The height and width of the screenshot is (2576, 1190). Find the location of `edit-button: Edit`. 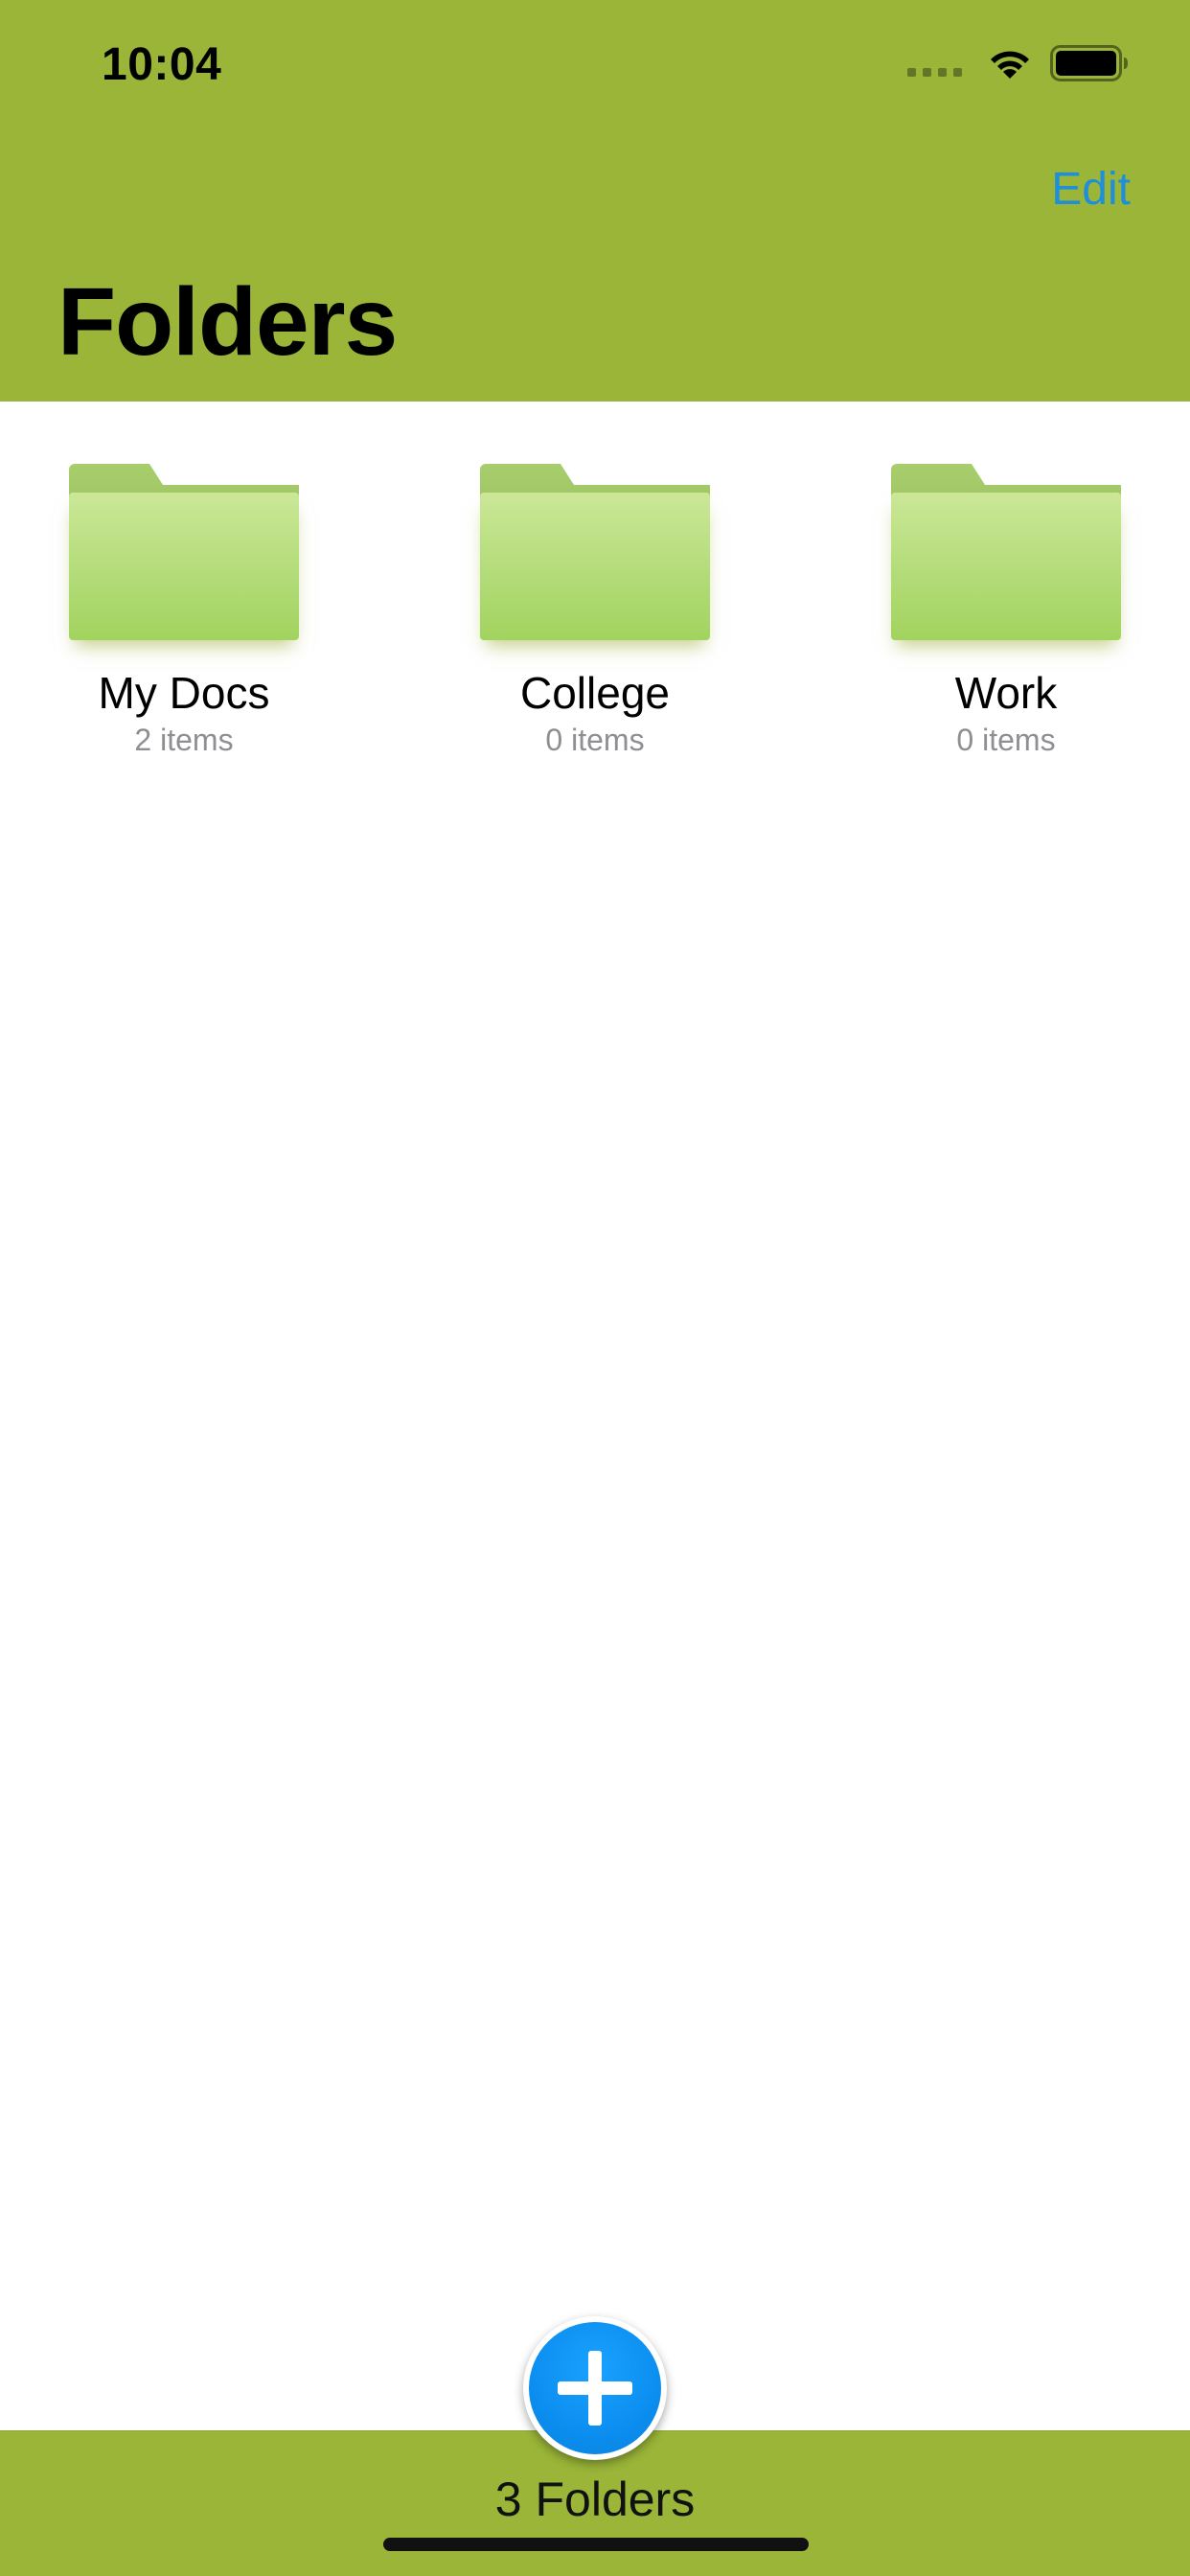

edit-button: Edit is located at coordinates (1091, 189).